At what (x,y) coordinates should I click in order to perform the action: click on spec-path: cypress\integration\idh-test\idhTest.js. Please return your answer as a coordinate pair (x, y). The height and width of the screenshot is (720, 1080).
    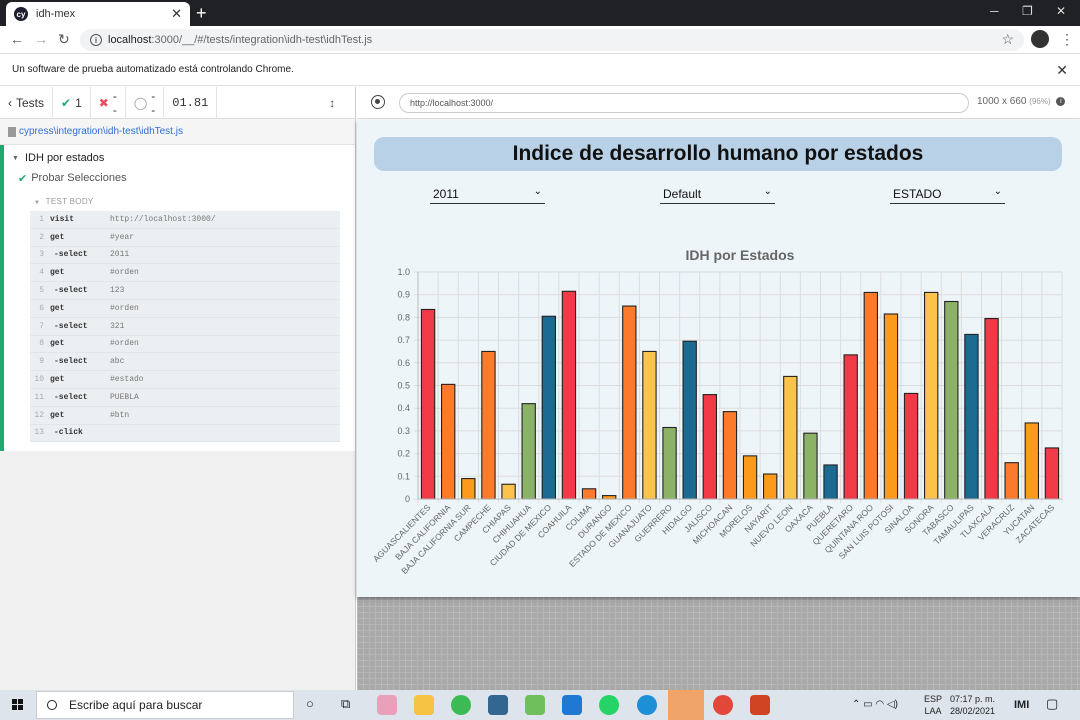
    Looking at the image, I should click on (177, 132).